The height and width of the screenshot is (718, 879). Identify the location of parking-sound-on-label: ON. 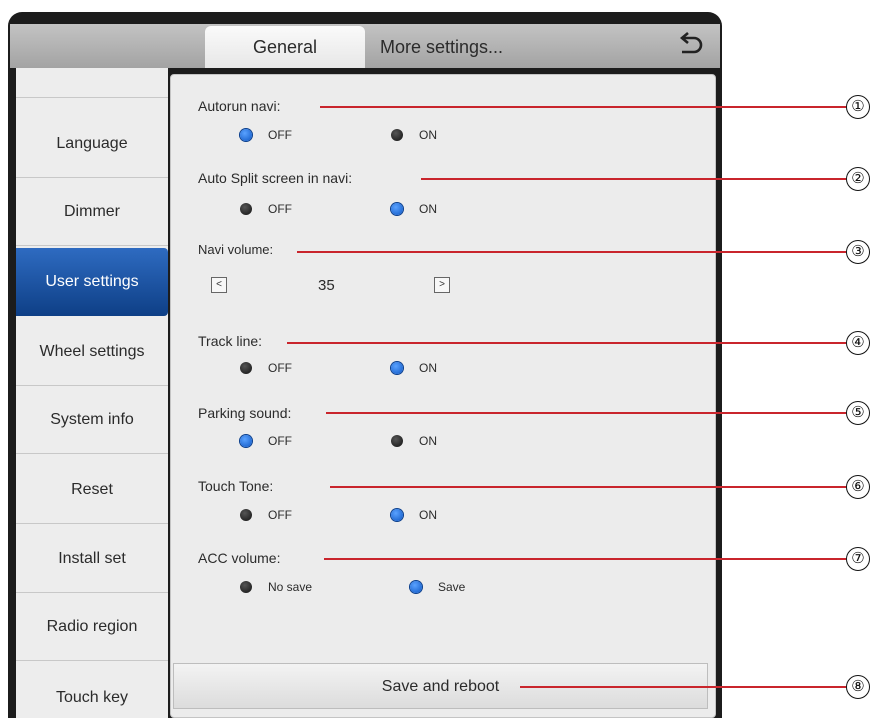
(428, 441).